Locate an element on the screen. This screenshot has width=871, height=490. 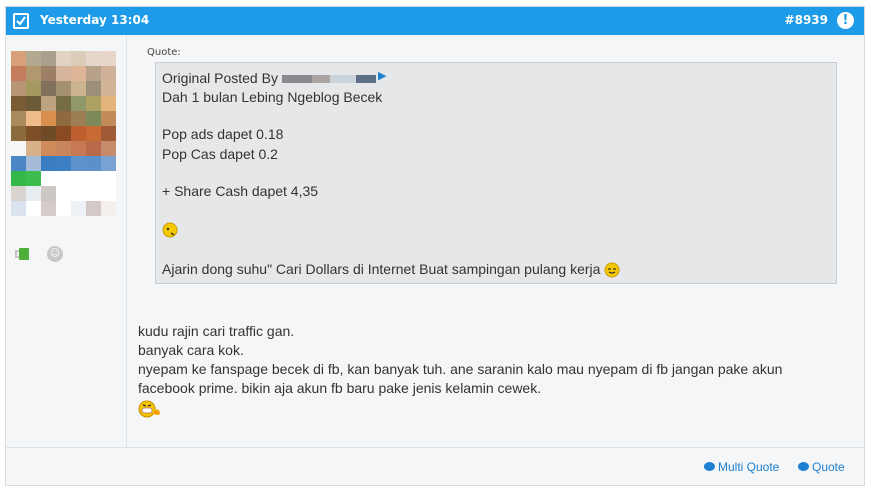
user-sidebar: ☺ is located at coordinates (66, 241).